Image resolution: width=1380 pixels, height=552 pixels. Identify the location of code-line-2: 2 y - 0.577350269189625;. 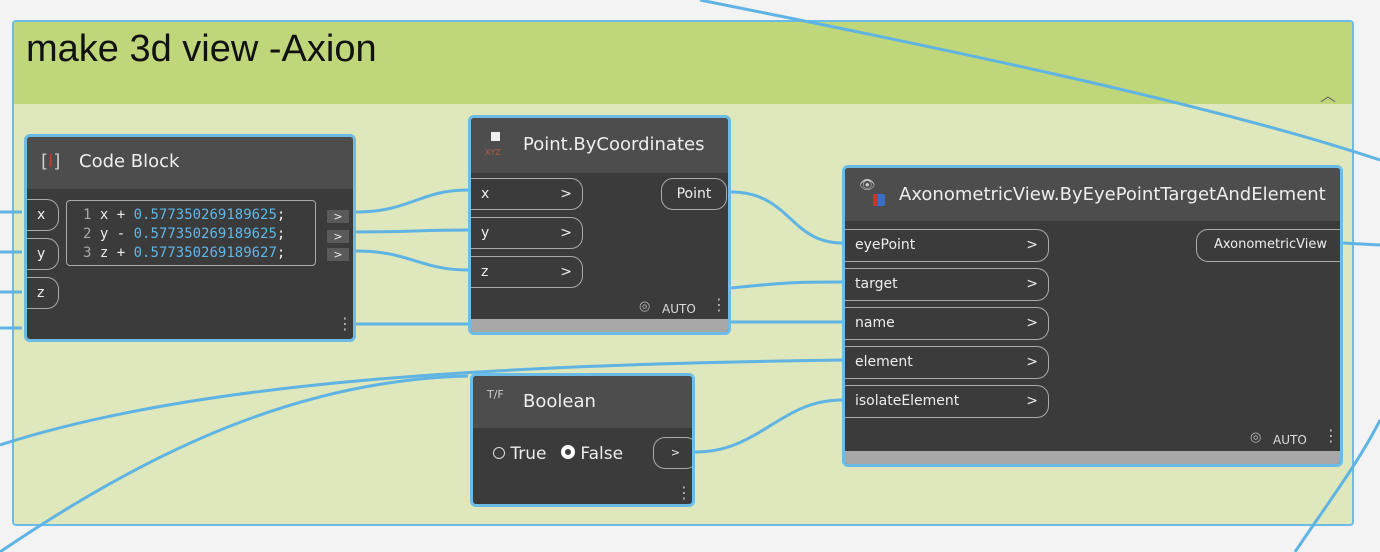
(184, 234).